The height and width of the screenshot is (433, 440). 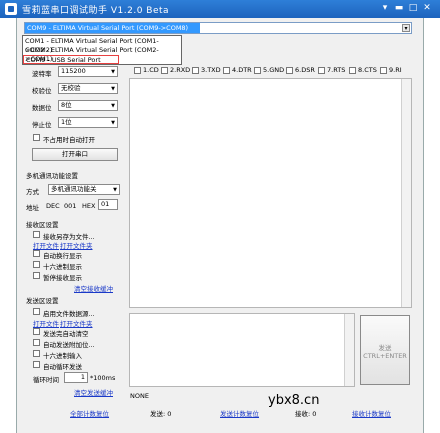 I want to click on watermark: ybx8.cn, so click(x=294, y=400).